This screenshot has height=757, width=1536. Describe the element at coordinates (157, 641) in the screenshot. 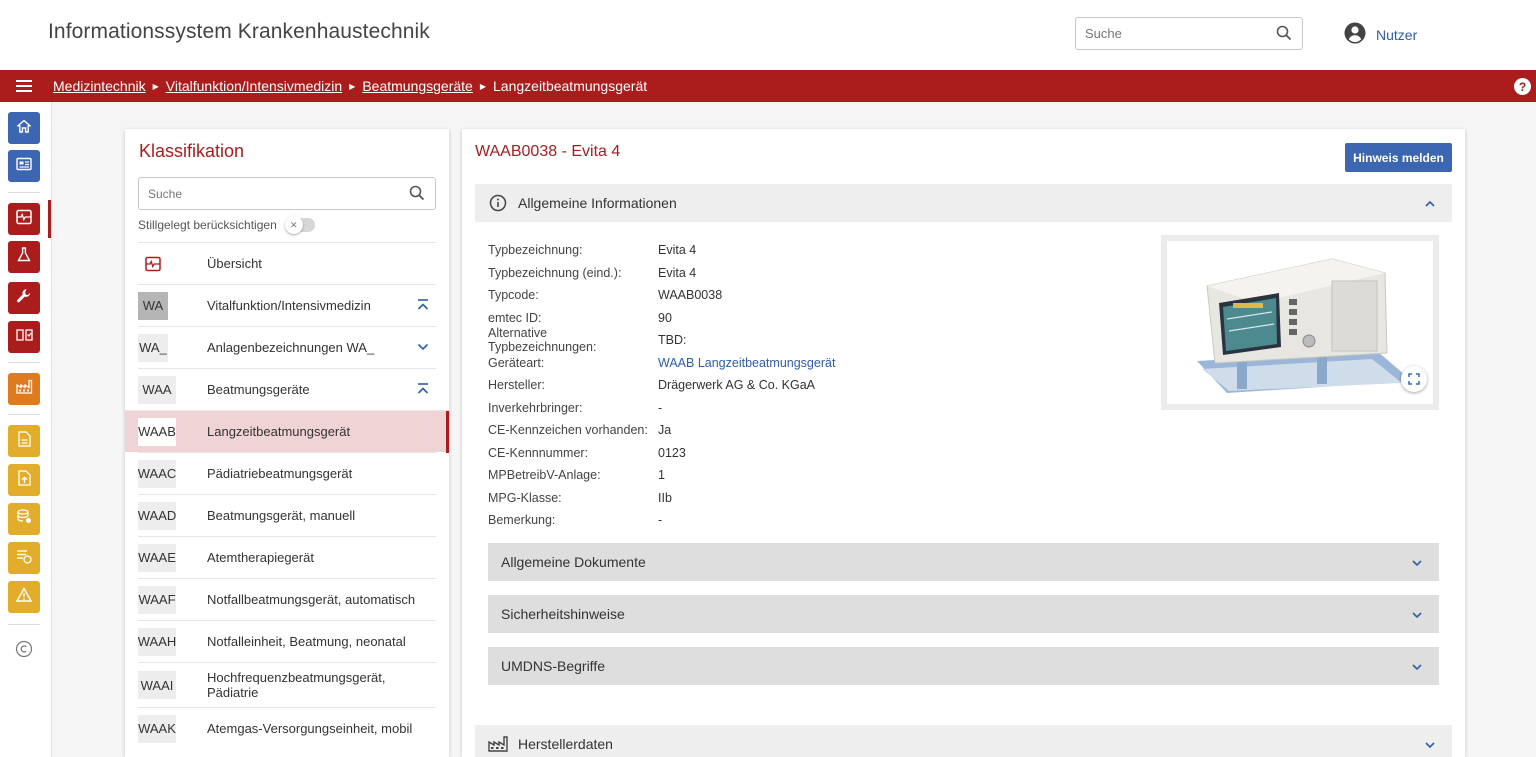

I see `list-item-code: WAAH` at that location.